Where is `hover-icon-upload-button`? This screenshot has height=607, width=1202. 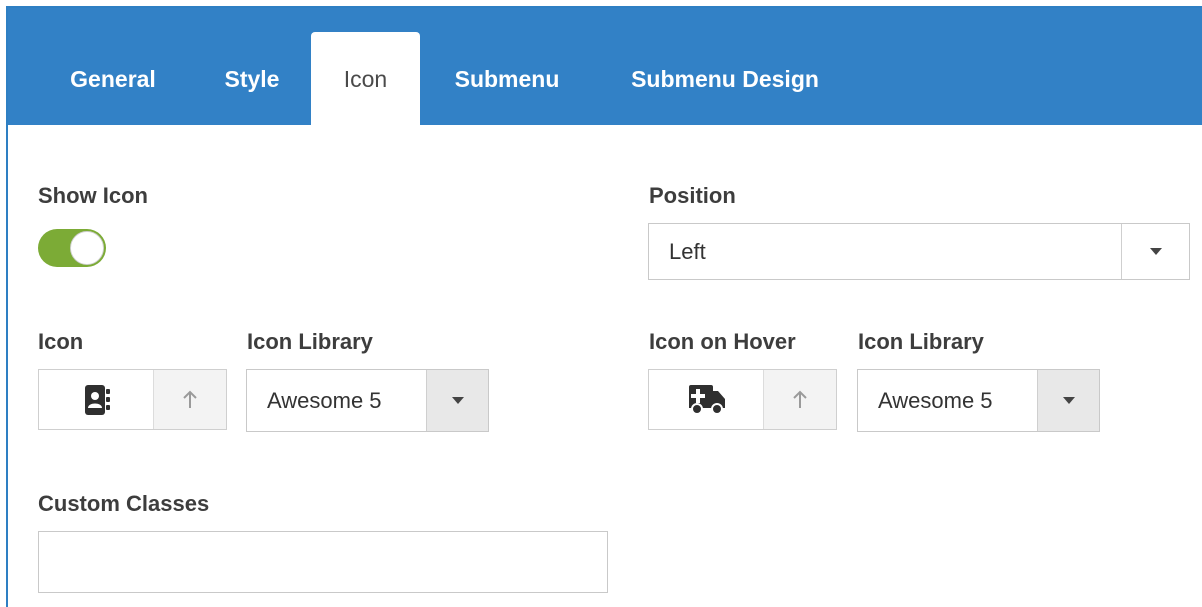
hover-icon-upload-button is located at coordinates (799, 399).